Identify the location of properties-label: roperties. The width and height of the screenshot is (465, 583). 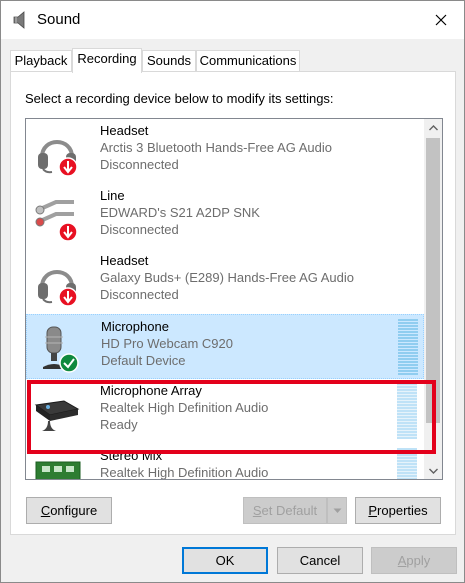
(402, 510).